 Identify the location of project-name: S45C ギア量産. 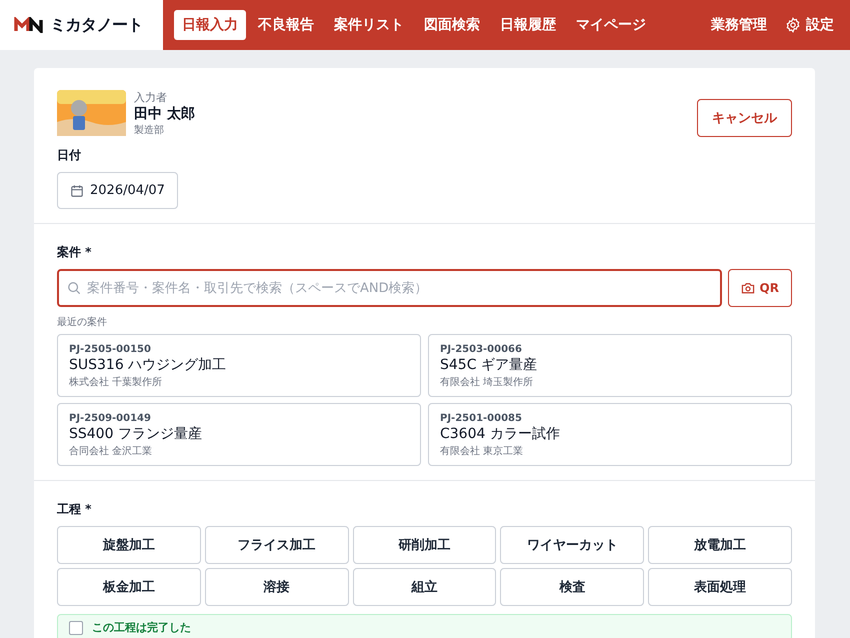
(488, 365).